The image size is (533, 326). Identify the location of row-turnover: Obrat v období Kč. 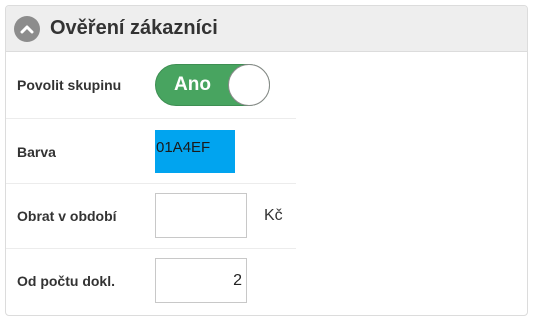
(151, 216).